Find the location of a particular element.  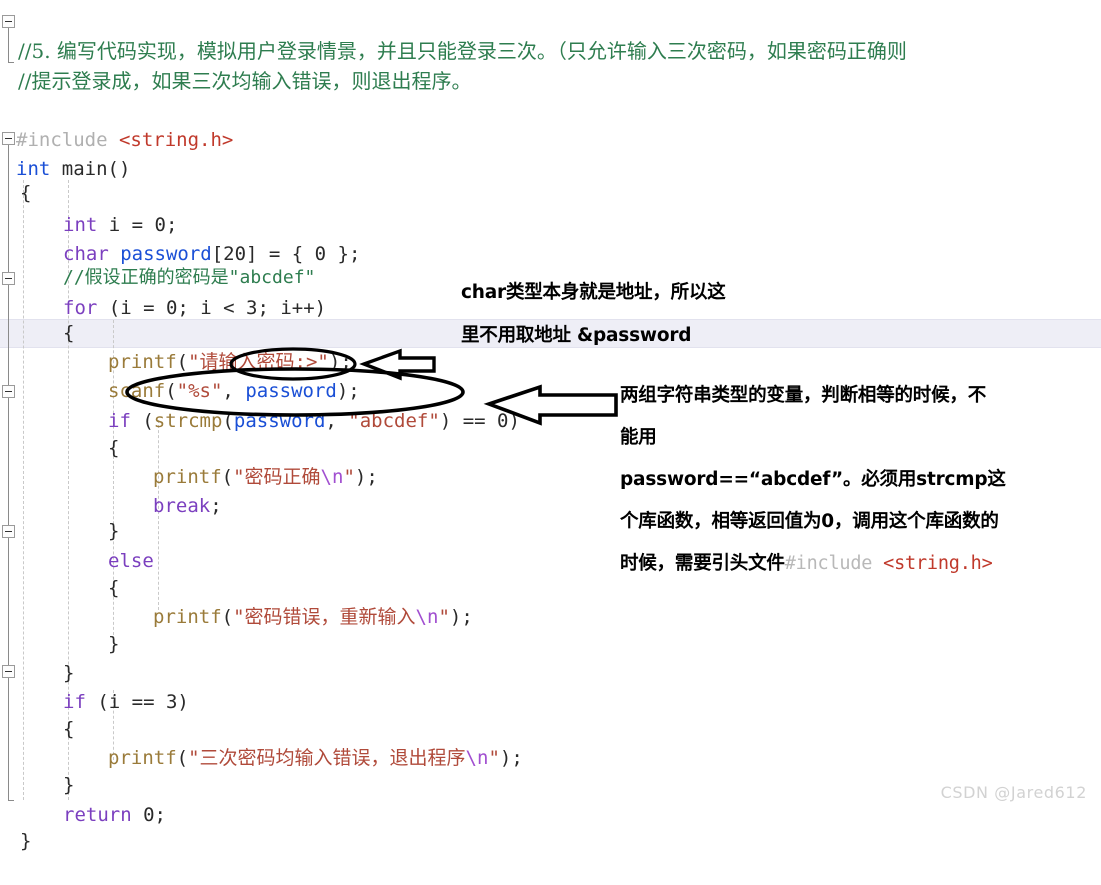

annotation-note2-line4: 个库函数，相等返回值为0，调用这个库函数的 is located at coordinates (809, 521).